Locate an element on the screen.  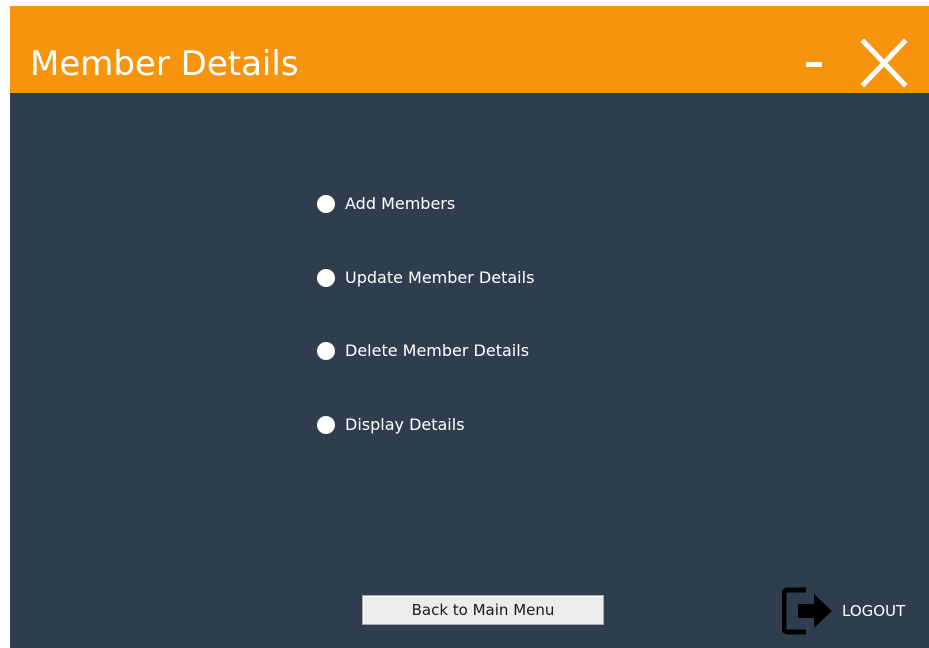
option-delete-member-details: Delete Member Details is located at coordinates (423, 351).